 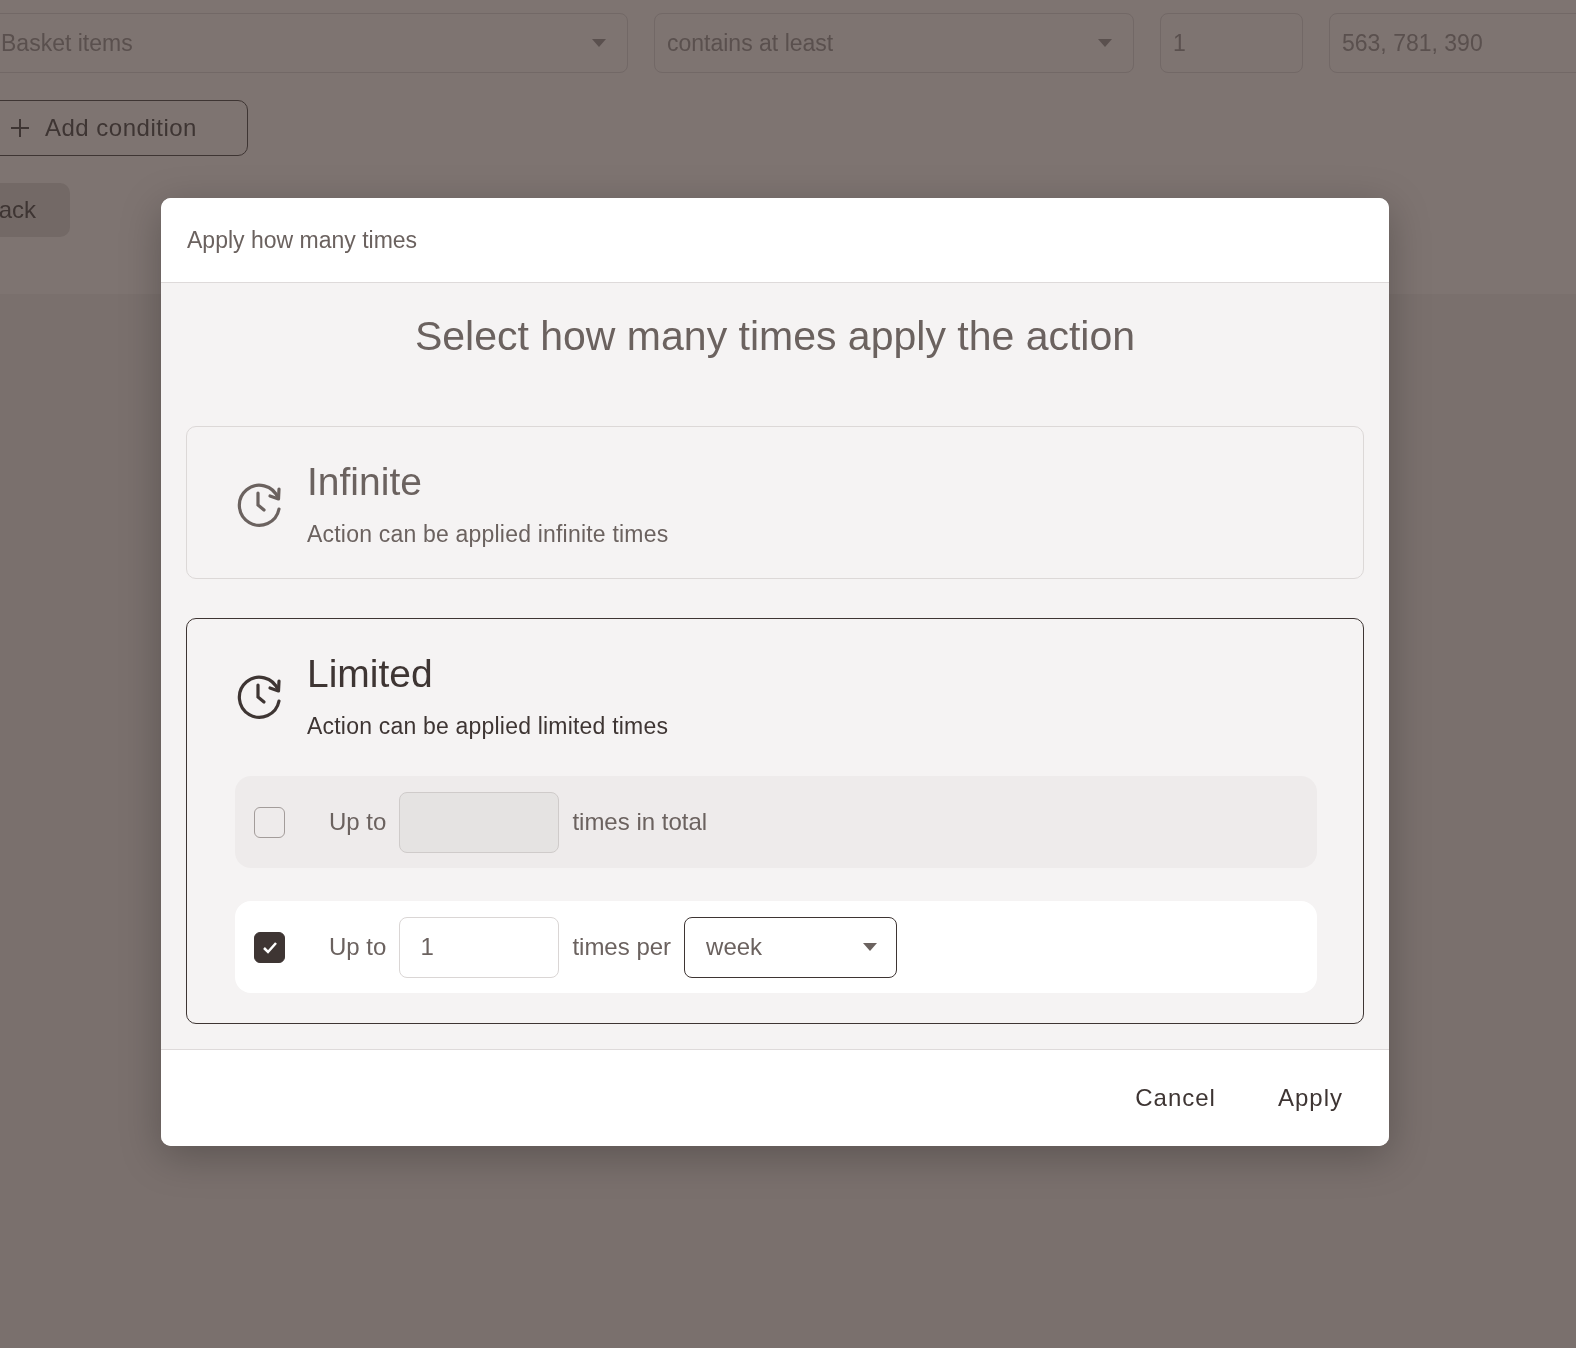 I want to click on period-select: week, so click(x=791, y=947).